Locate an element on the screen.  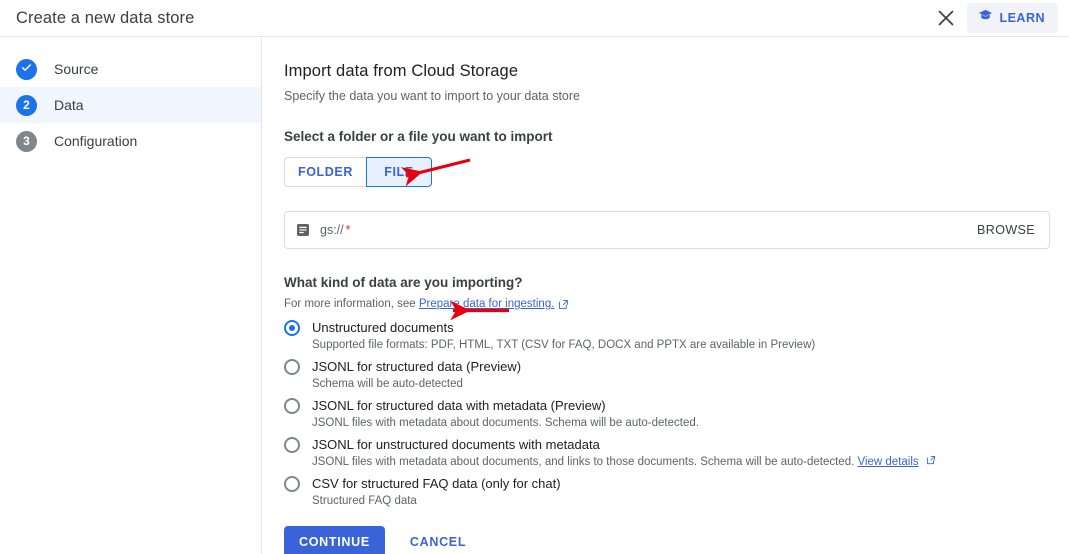
gcs-path-field: gs://* BROWSE is located at coordinates (667, 230).